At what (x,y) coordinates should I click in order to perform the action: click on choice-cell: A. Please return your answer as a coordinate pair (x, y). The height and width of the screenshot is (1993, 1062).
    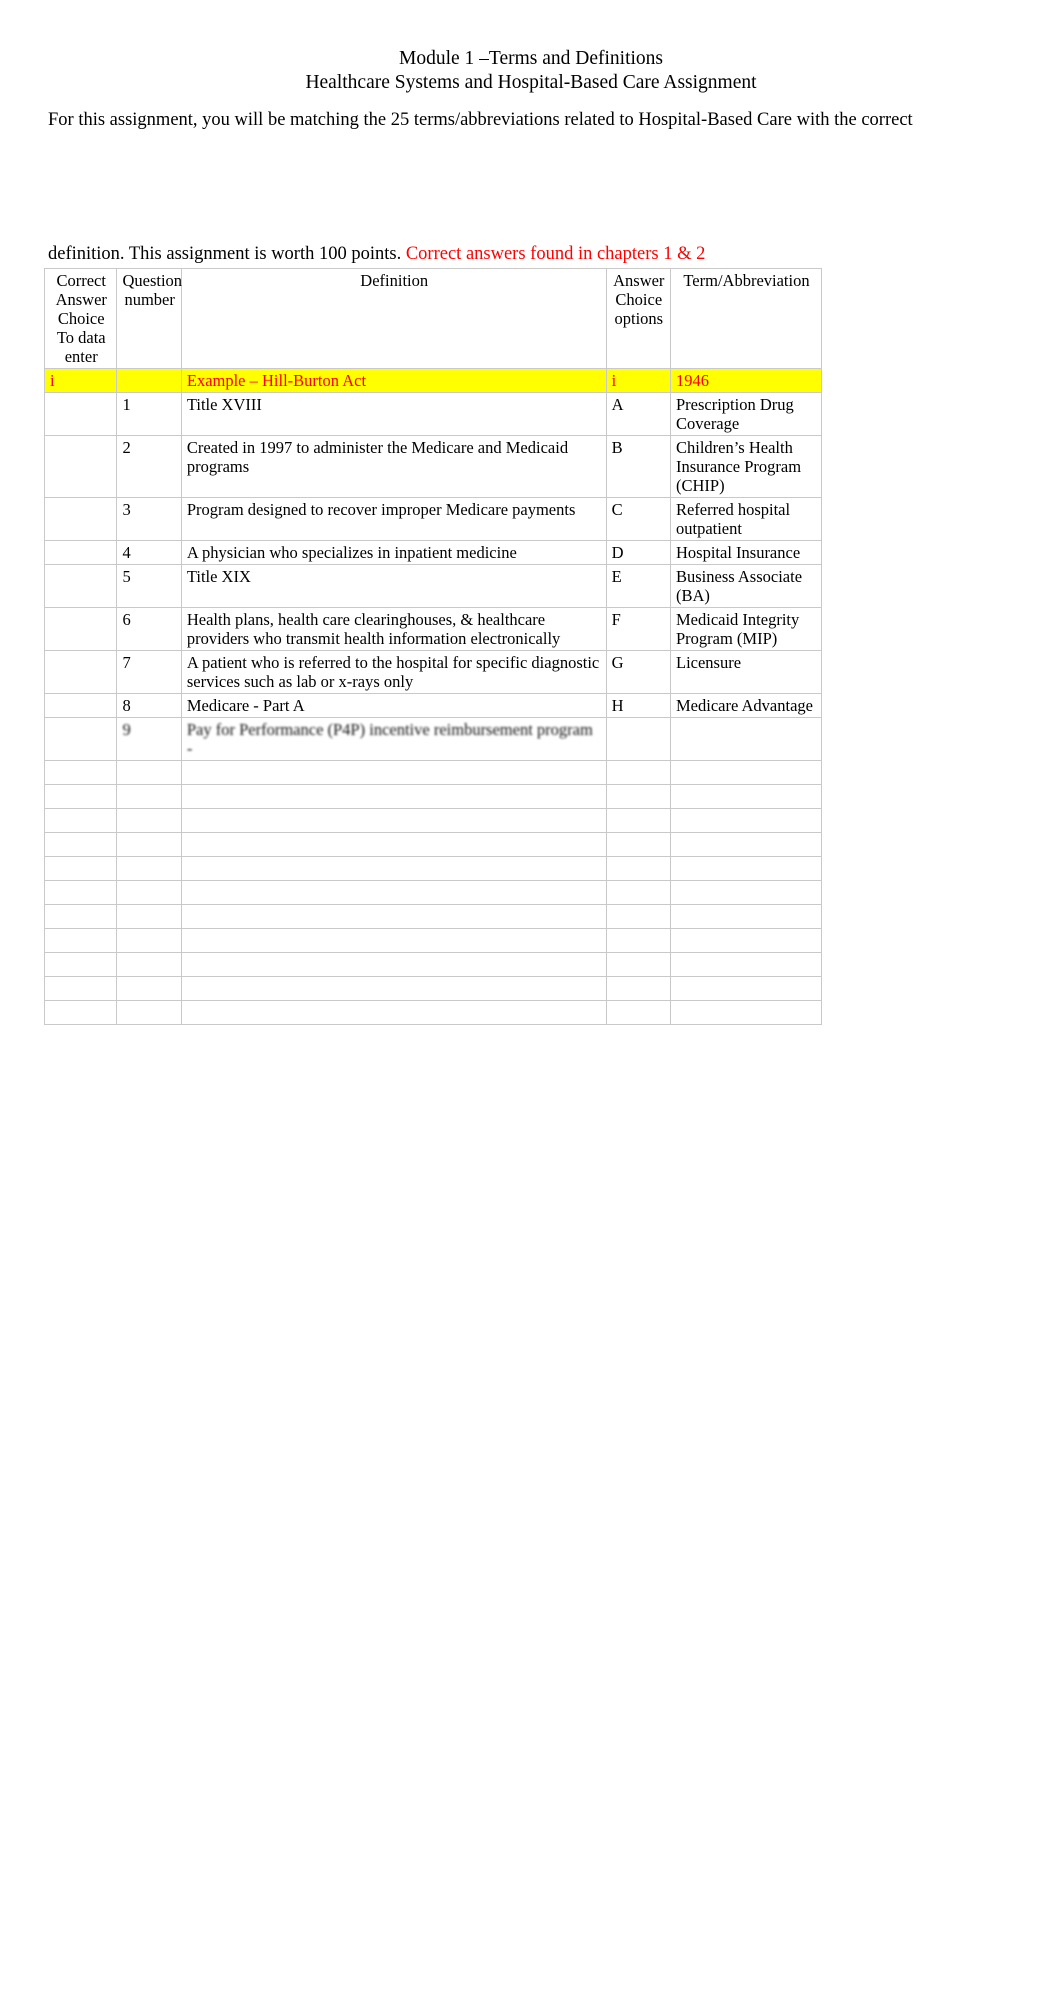
    Looking at the image, I should click on (638, 414).